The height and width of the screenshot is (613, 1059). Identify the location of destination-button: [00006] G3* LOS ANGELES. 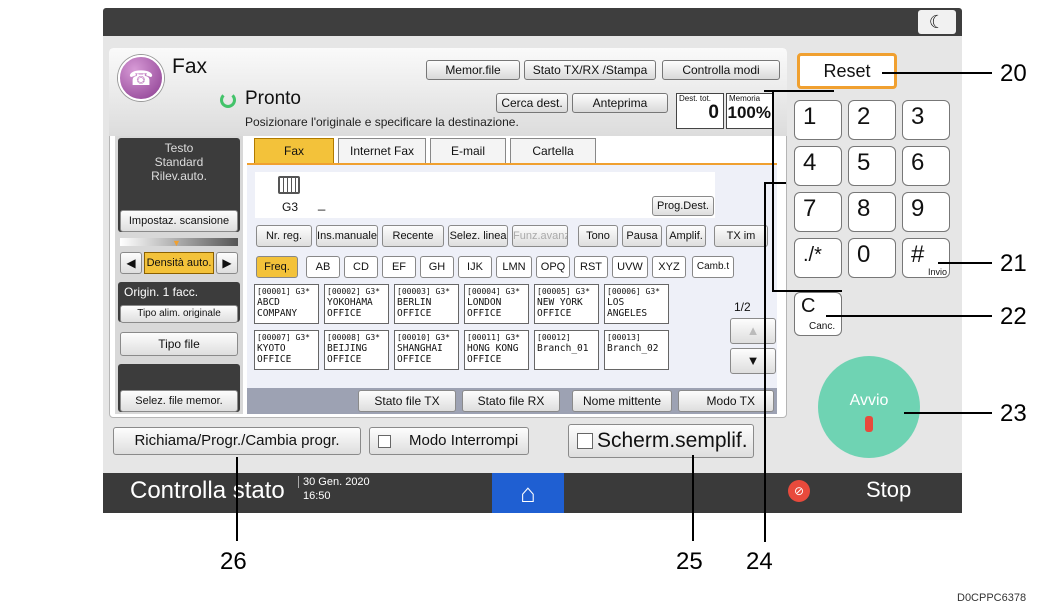
(636, 304).